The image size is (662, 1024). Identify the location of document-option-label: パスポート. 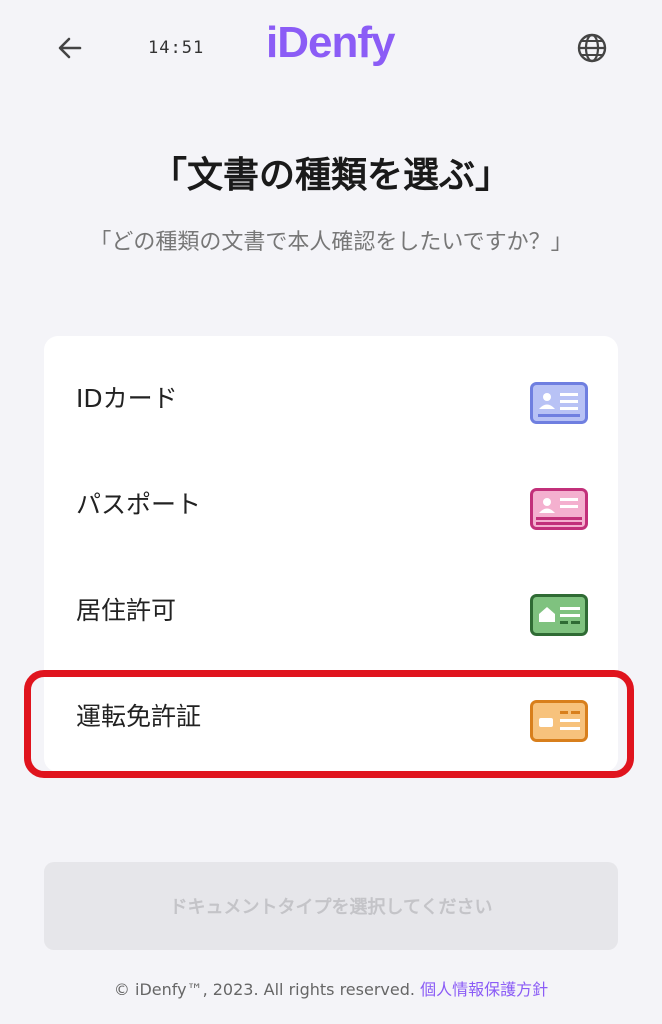
(139, 504).